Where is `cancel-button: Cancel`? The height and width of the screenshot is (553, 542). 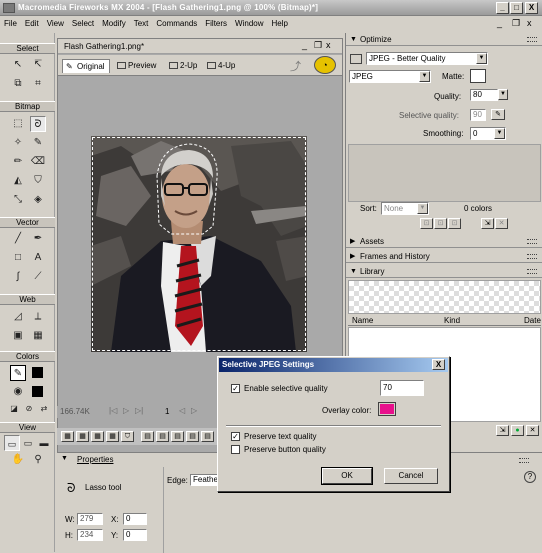
cancel-button: Cancel is located at coordinates (411, 476).